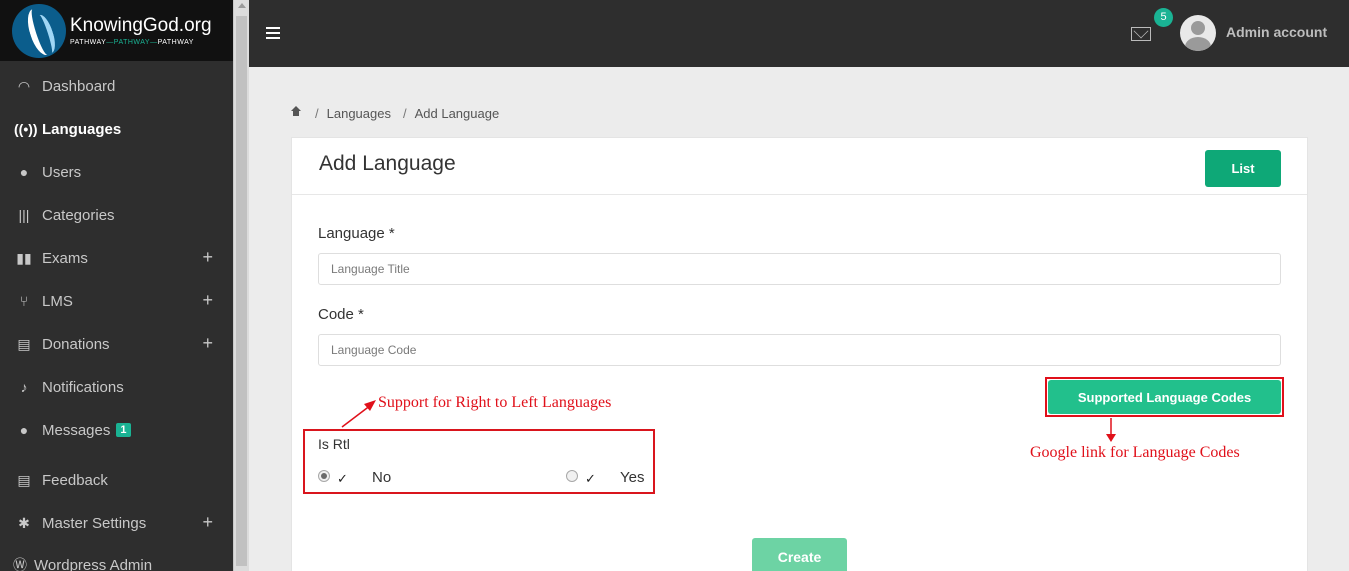 The width and height of the screenshot is (1349, 571). Describe the element at coordinates (382, 477) in the screenshot. I see `rtl-no-label: No` at that location.